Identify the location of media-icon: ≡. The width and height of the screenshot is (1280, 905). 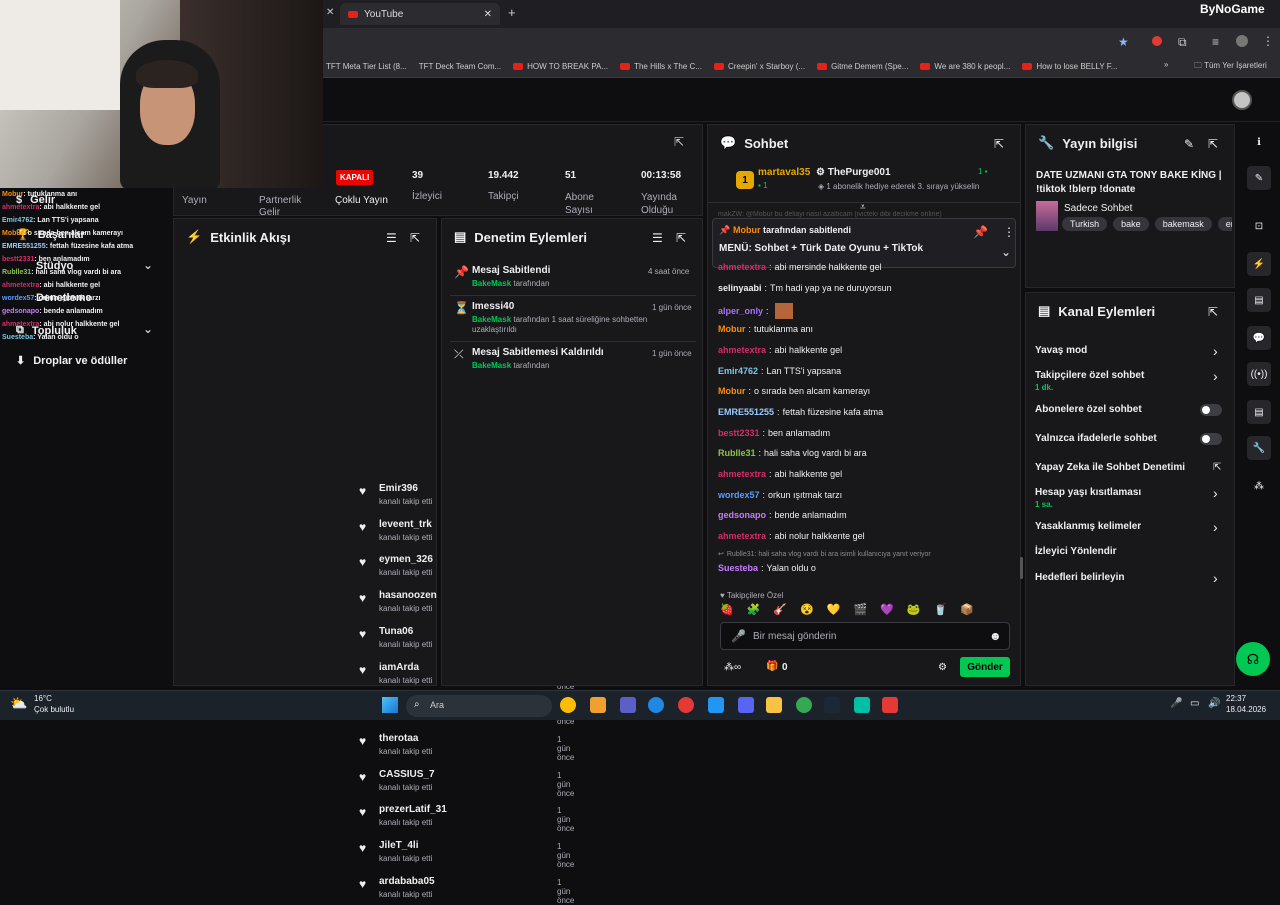
(1215, 42).